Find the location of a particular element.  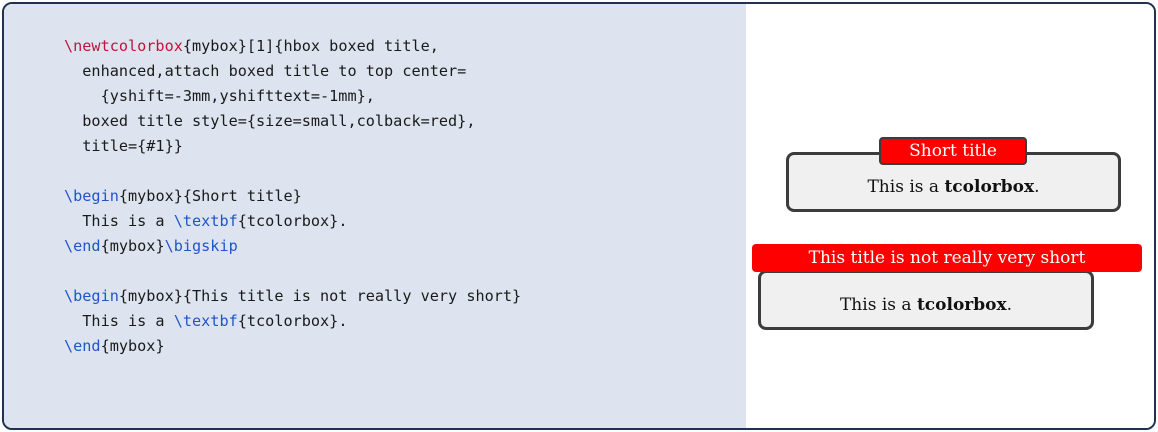

code-line: title={#1}} is located at coordinates (292, 146).